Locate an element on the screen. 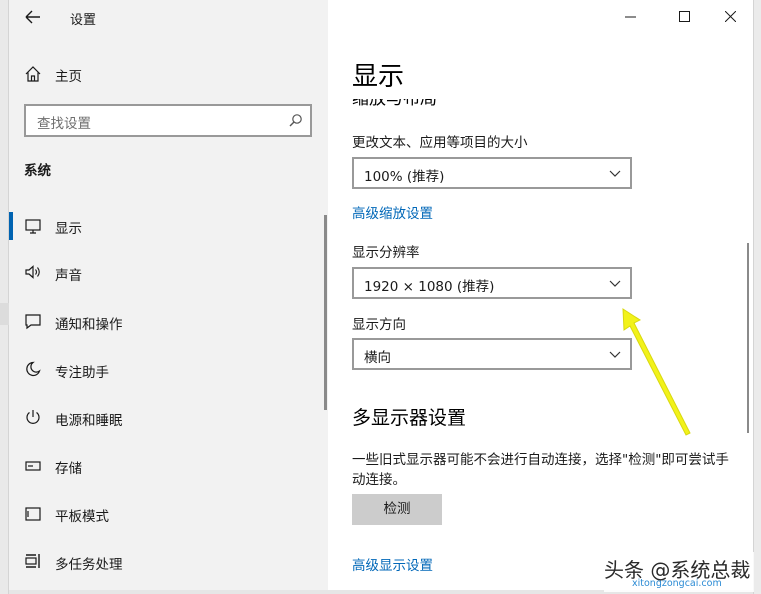  detect-button: 检测 is located at coordinates (397, 509).